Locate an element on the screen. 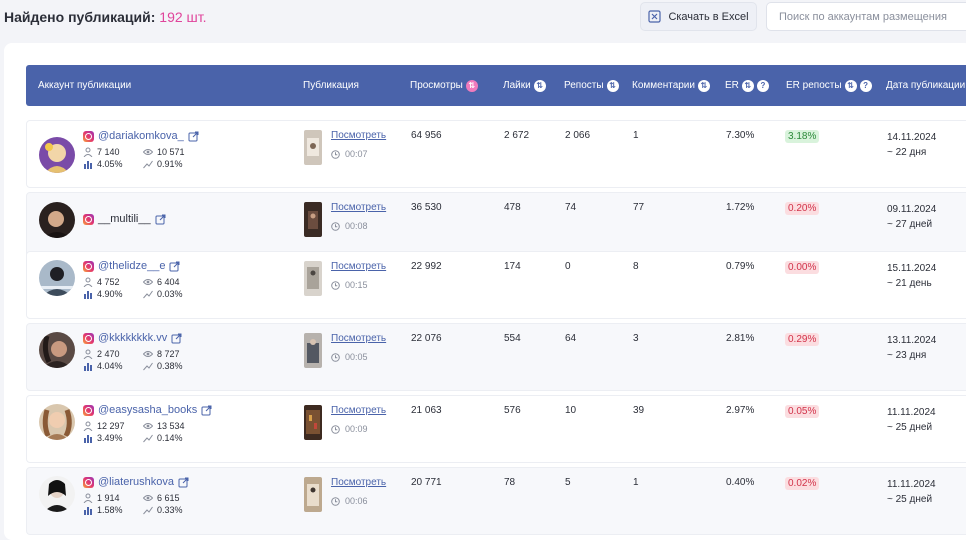 The image size is (966, 540). account-handle: @thelidze__e is located at coordinates (131, 266).